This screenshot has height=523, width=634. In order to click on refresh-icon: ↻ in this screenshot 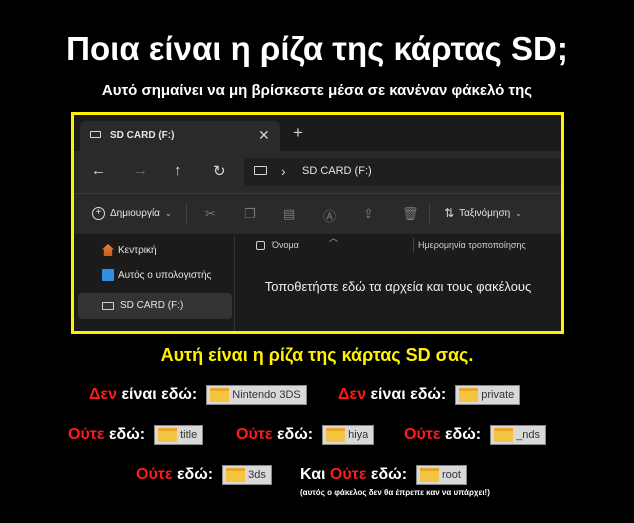, I will do `click(219, 171)`.